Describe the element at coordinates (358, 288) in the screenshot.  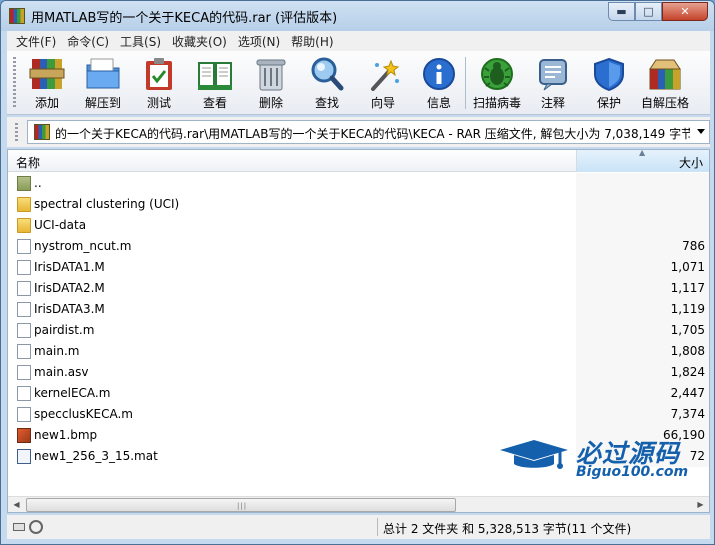
I see `table-row: IrisDATA2.M 1,117` at that location.